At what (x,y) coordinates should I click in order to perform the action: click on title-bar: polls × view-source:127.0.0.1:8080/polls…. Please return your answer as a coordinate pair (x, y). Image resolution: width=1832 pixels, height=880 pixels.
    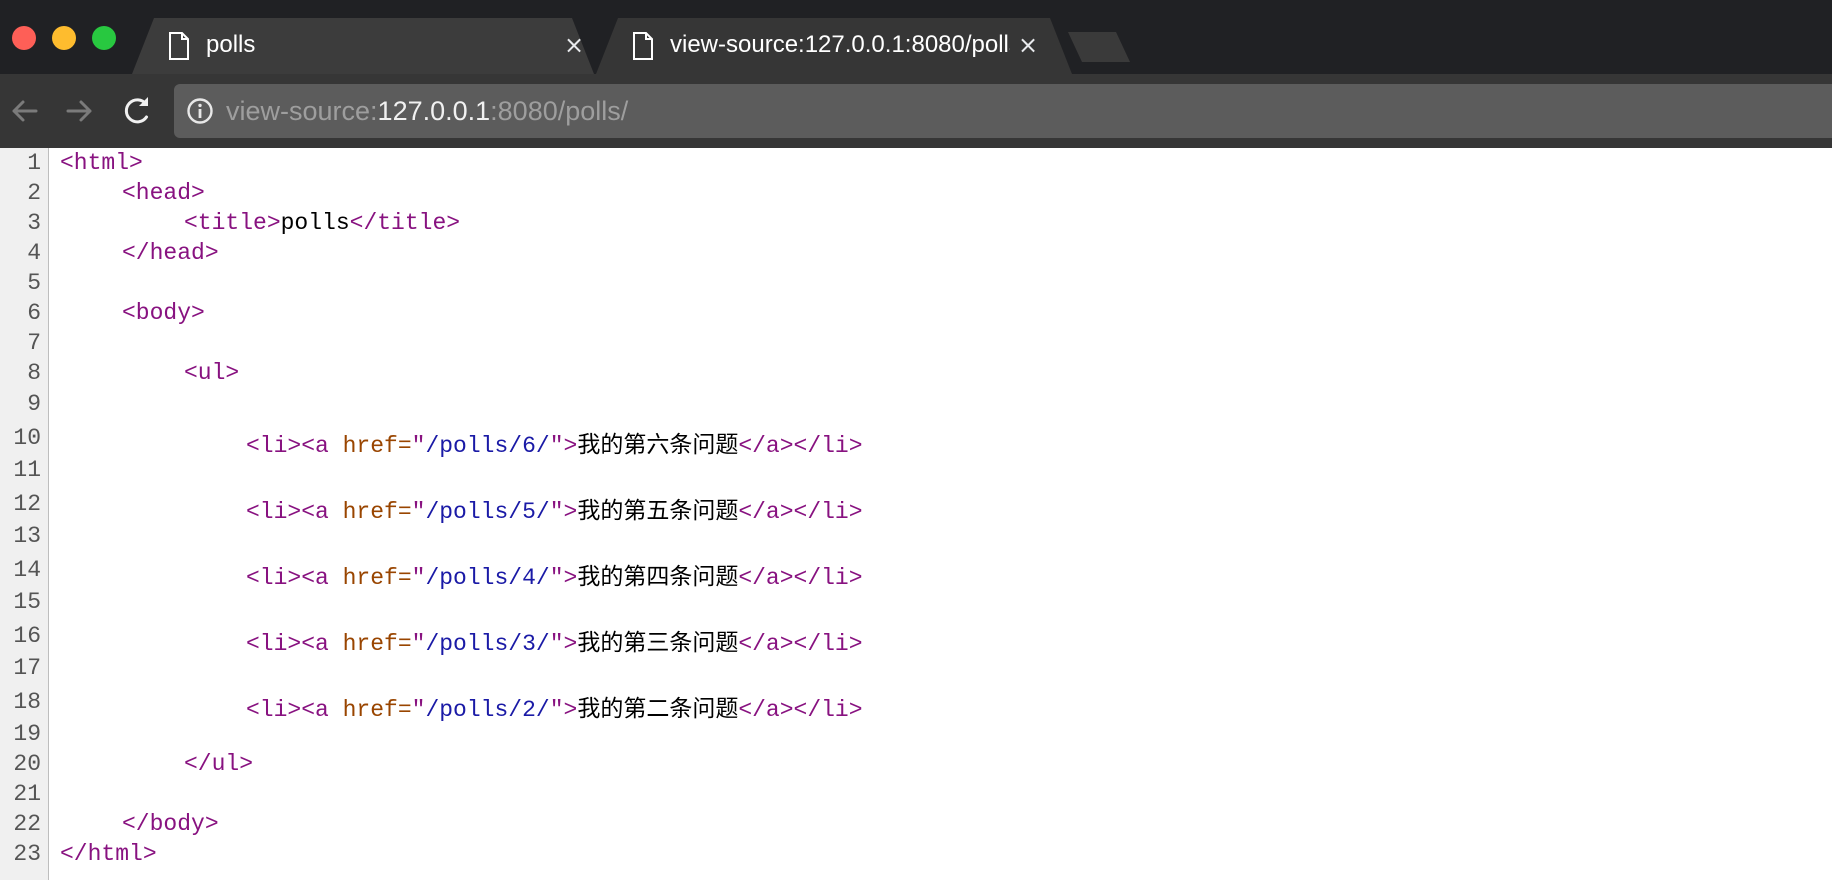
    Looking at the image, I should click on (916, 37).